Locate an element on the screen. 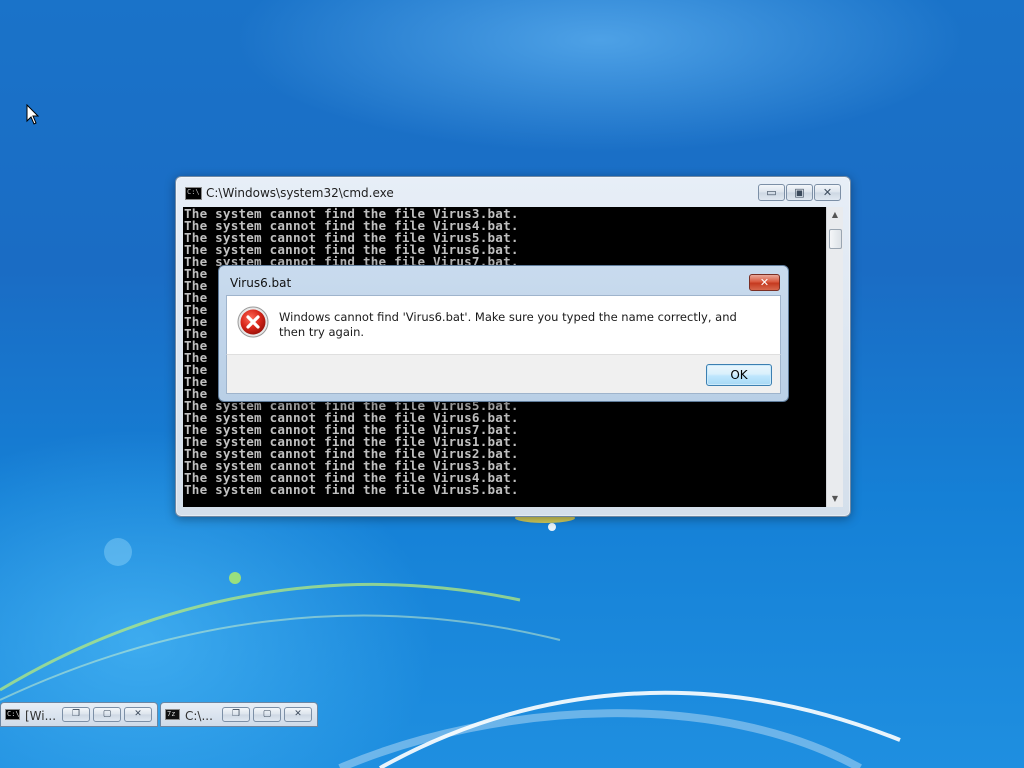 The width and height of the screenshot is (1024, 768). minimize-button: ▭ is located at coordinates (771, 192).